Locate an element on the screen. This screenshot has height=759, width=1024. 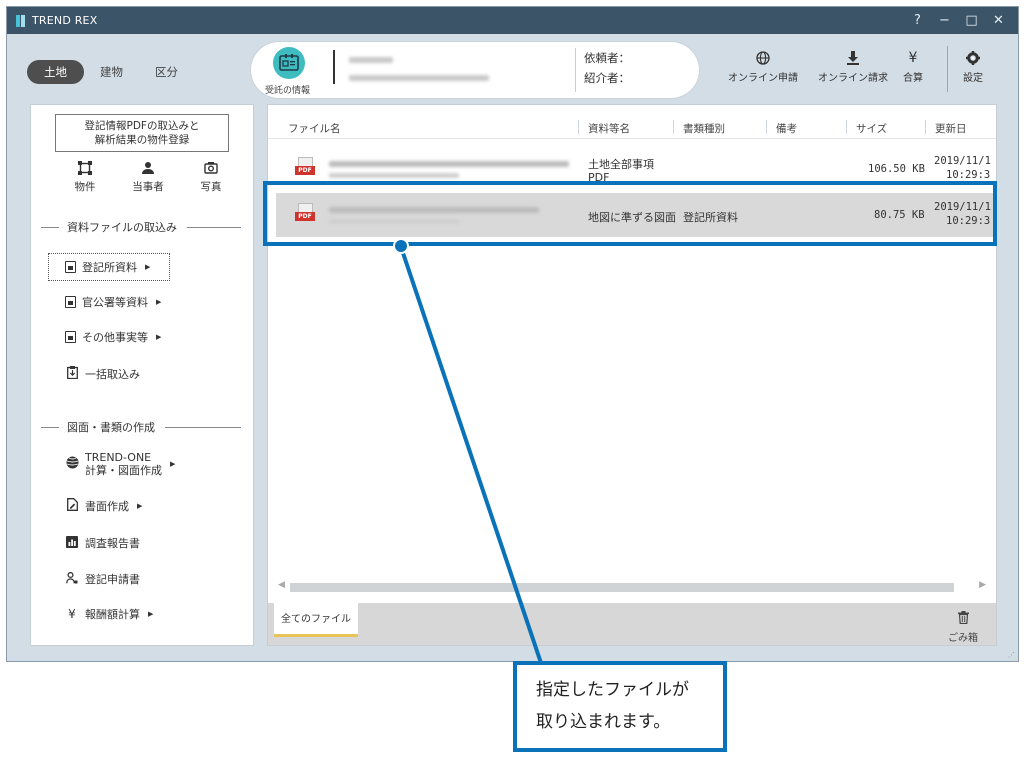
callout-box: 指定したファイルが 取り込まれます。 is located at coordinates (620, 706).